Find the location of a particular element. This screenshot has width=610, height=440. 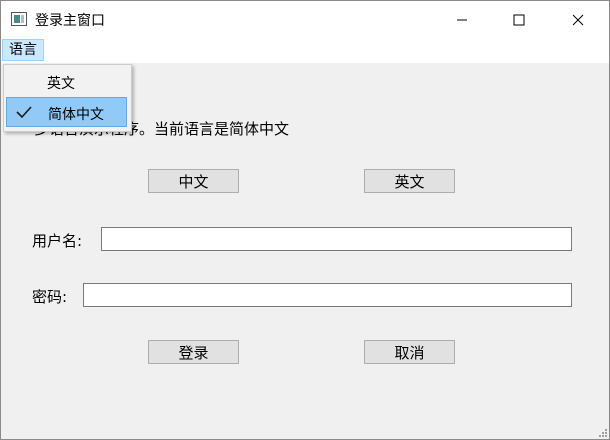

menu-item-simplified-chinese: 简体中文 is located at coordinates (66, 112).